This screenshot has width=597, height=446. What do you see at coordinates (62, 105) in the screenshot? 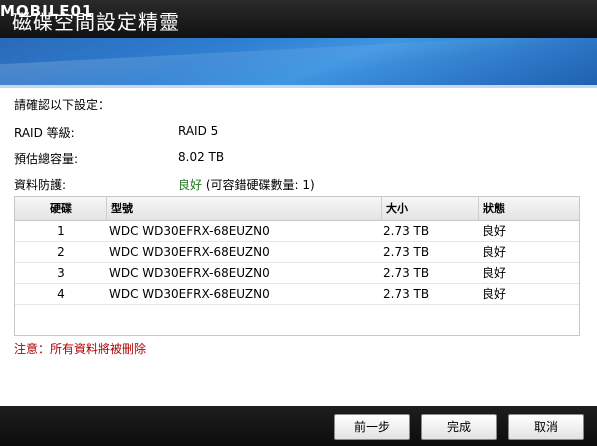
I see `confirm-heading: 請確認以下設定：` at bounding box center [62, 105].